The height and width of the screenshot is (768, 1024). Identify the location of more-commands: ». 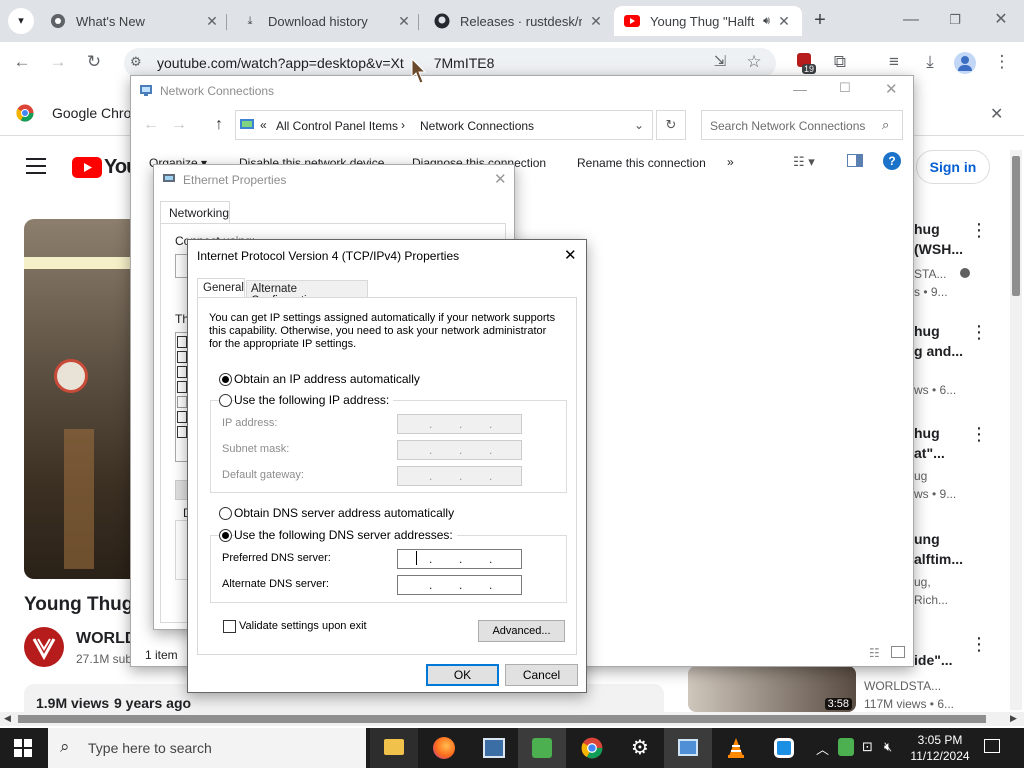
(730, 162).